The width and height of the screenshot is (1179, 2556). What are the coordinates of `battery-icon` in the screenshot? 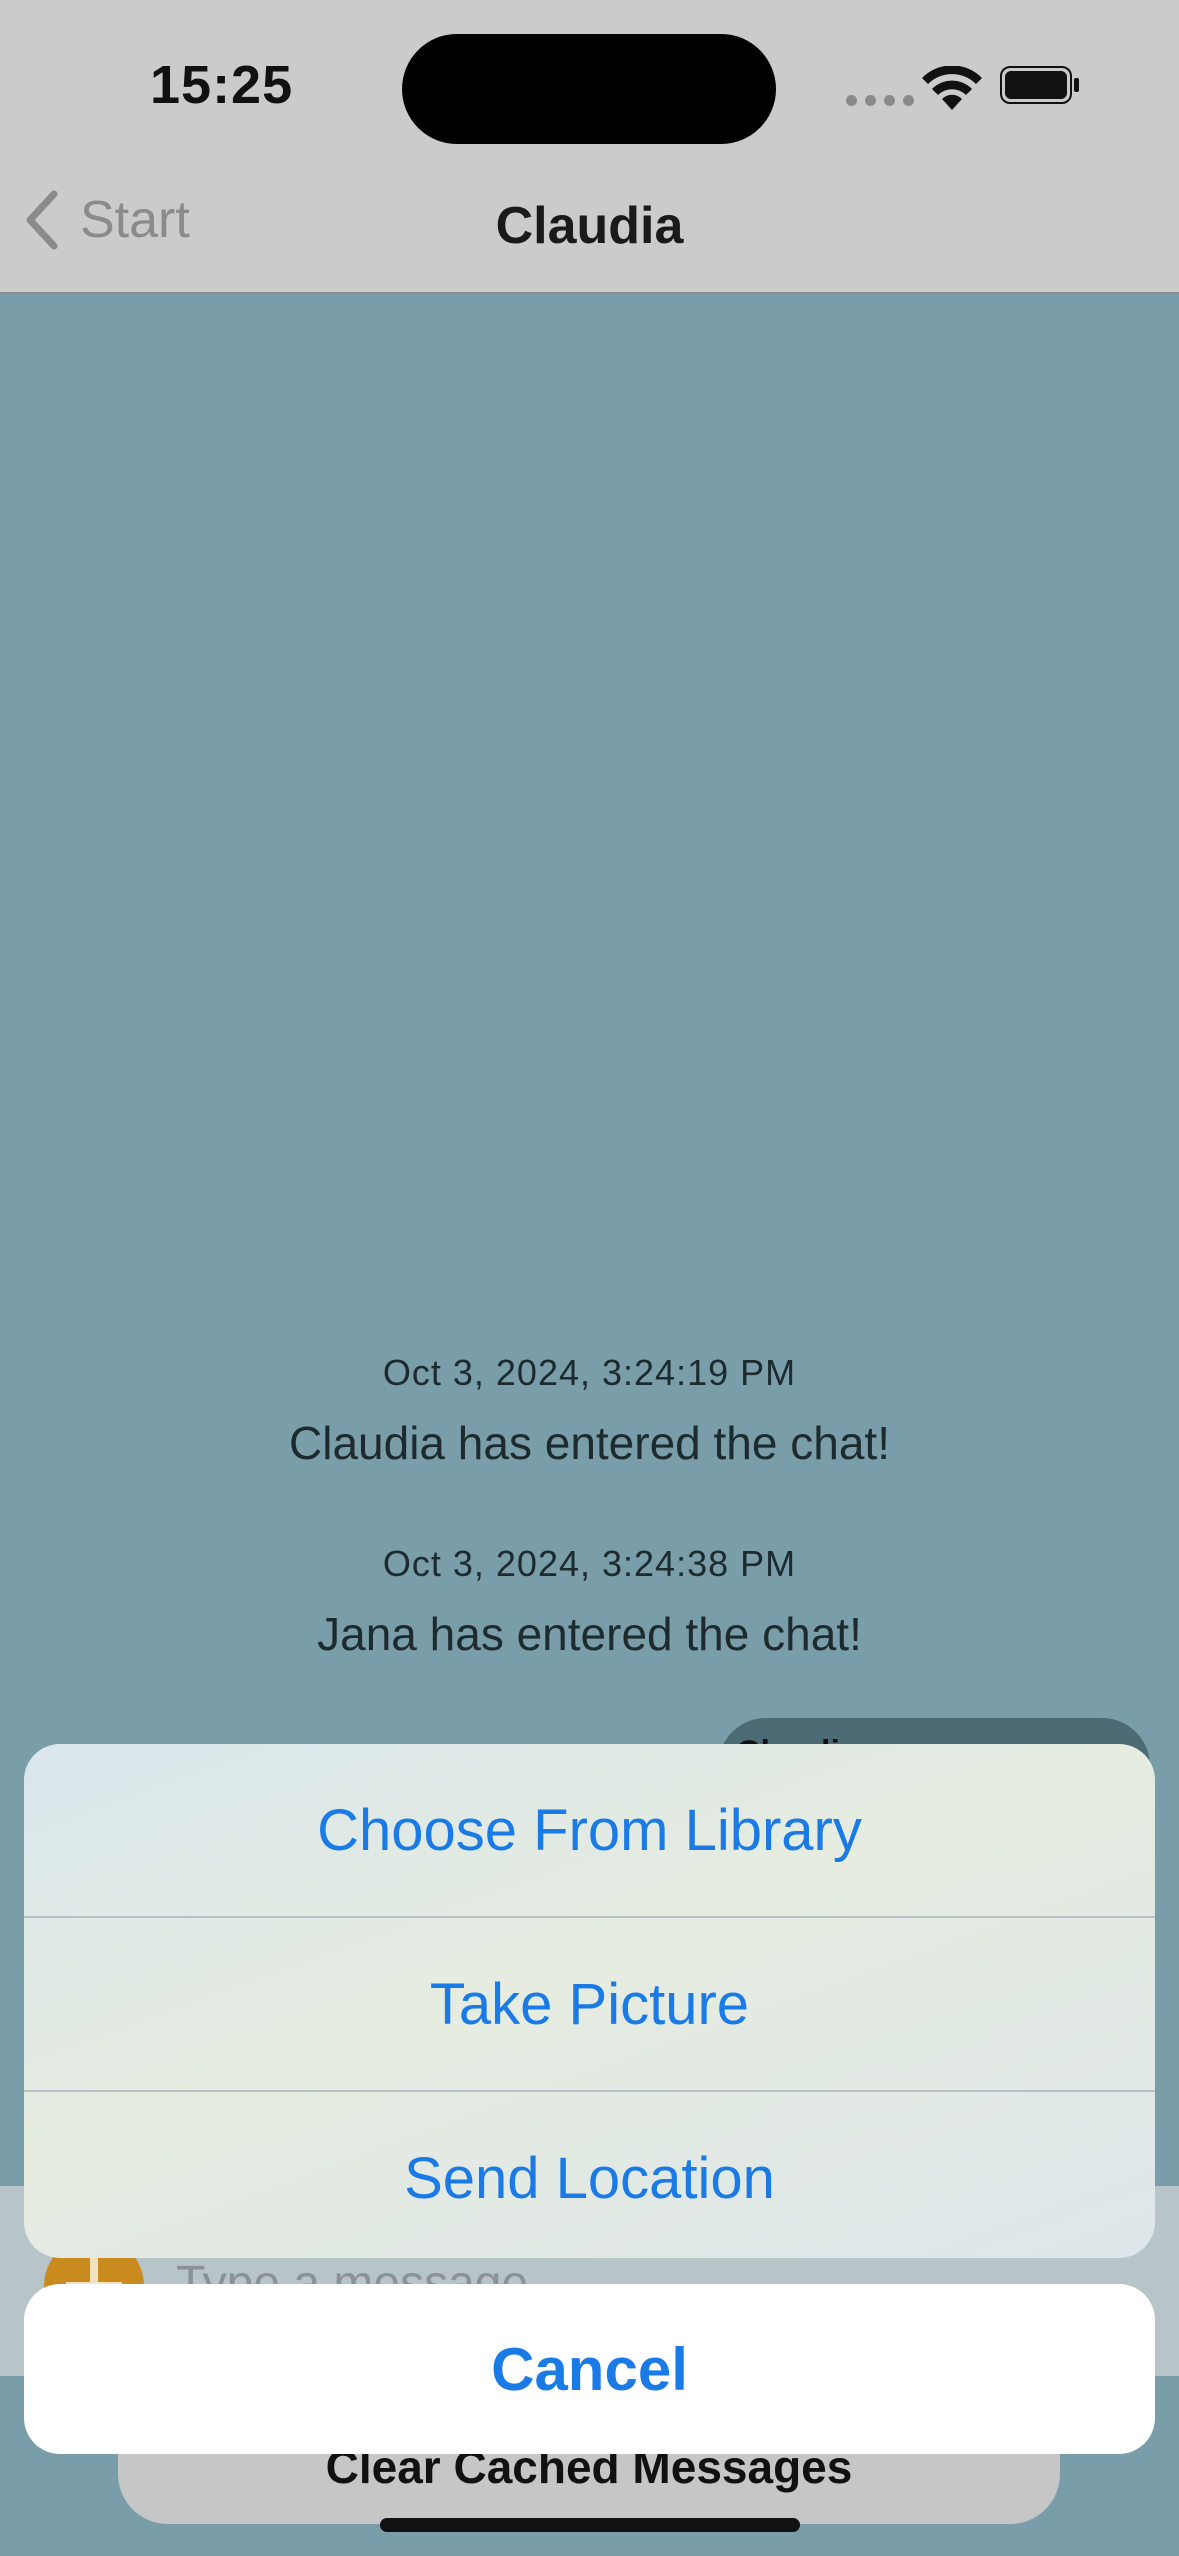 It's located at (1039, 85).